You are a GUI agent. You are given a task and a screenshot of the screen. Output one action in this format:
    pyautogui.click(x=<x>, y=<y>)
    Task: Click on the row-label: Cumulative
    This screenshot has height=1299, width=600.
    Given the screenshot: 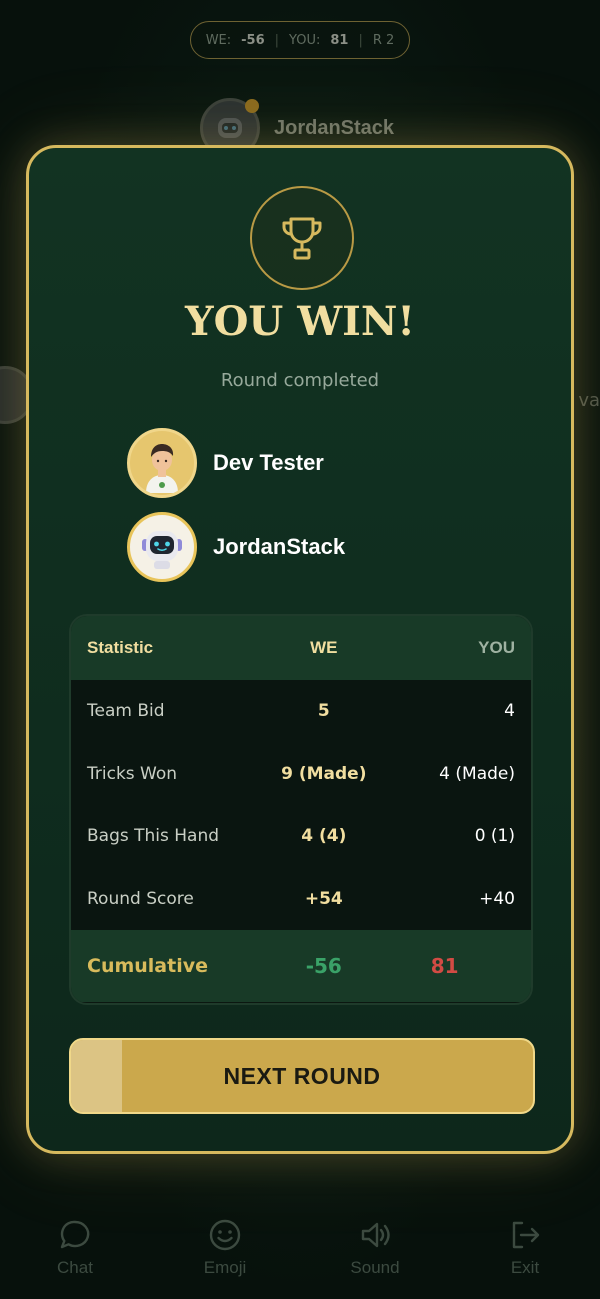 What is the action you would take?
    pyautogui.click(x=147, y=966)
    